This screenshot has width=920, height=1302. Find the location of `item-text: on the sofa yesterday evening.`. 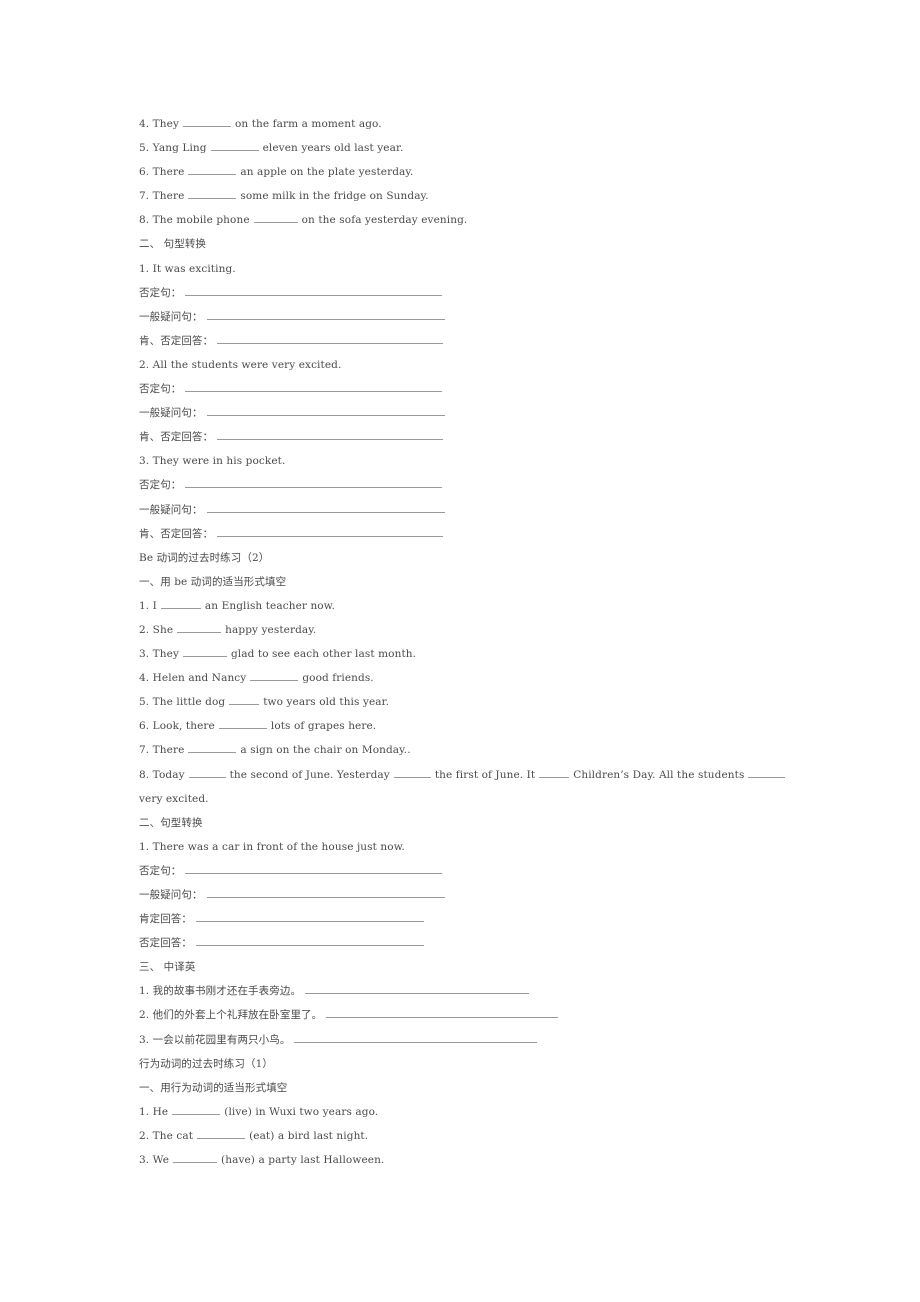

item-text: on the sofa yesterday evening. is located at coordinates (384, 220).